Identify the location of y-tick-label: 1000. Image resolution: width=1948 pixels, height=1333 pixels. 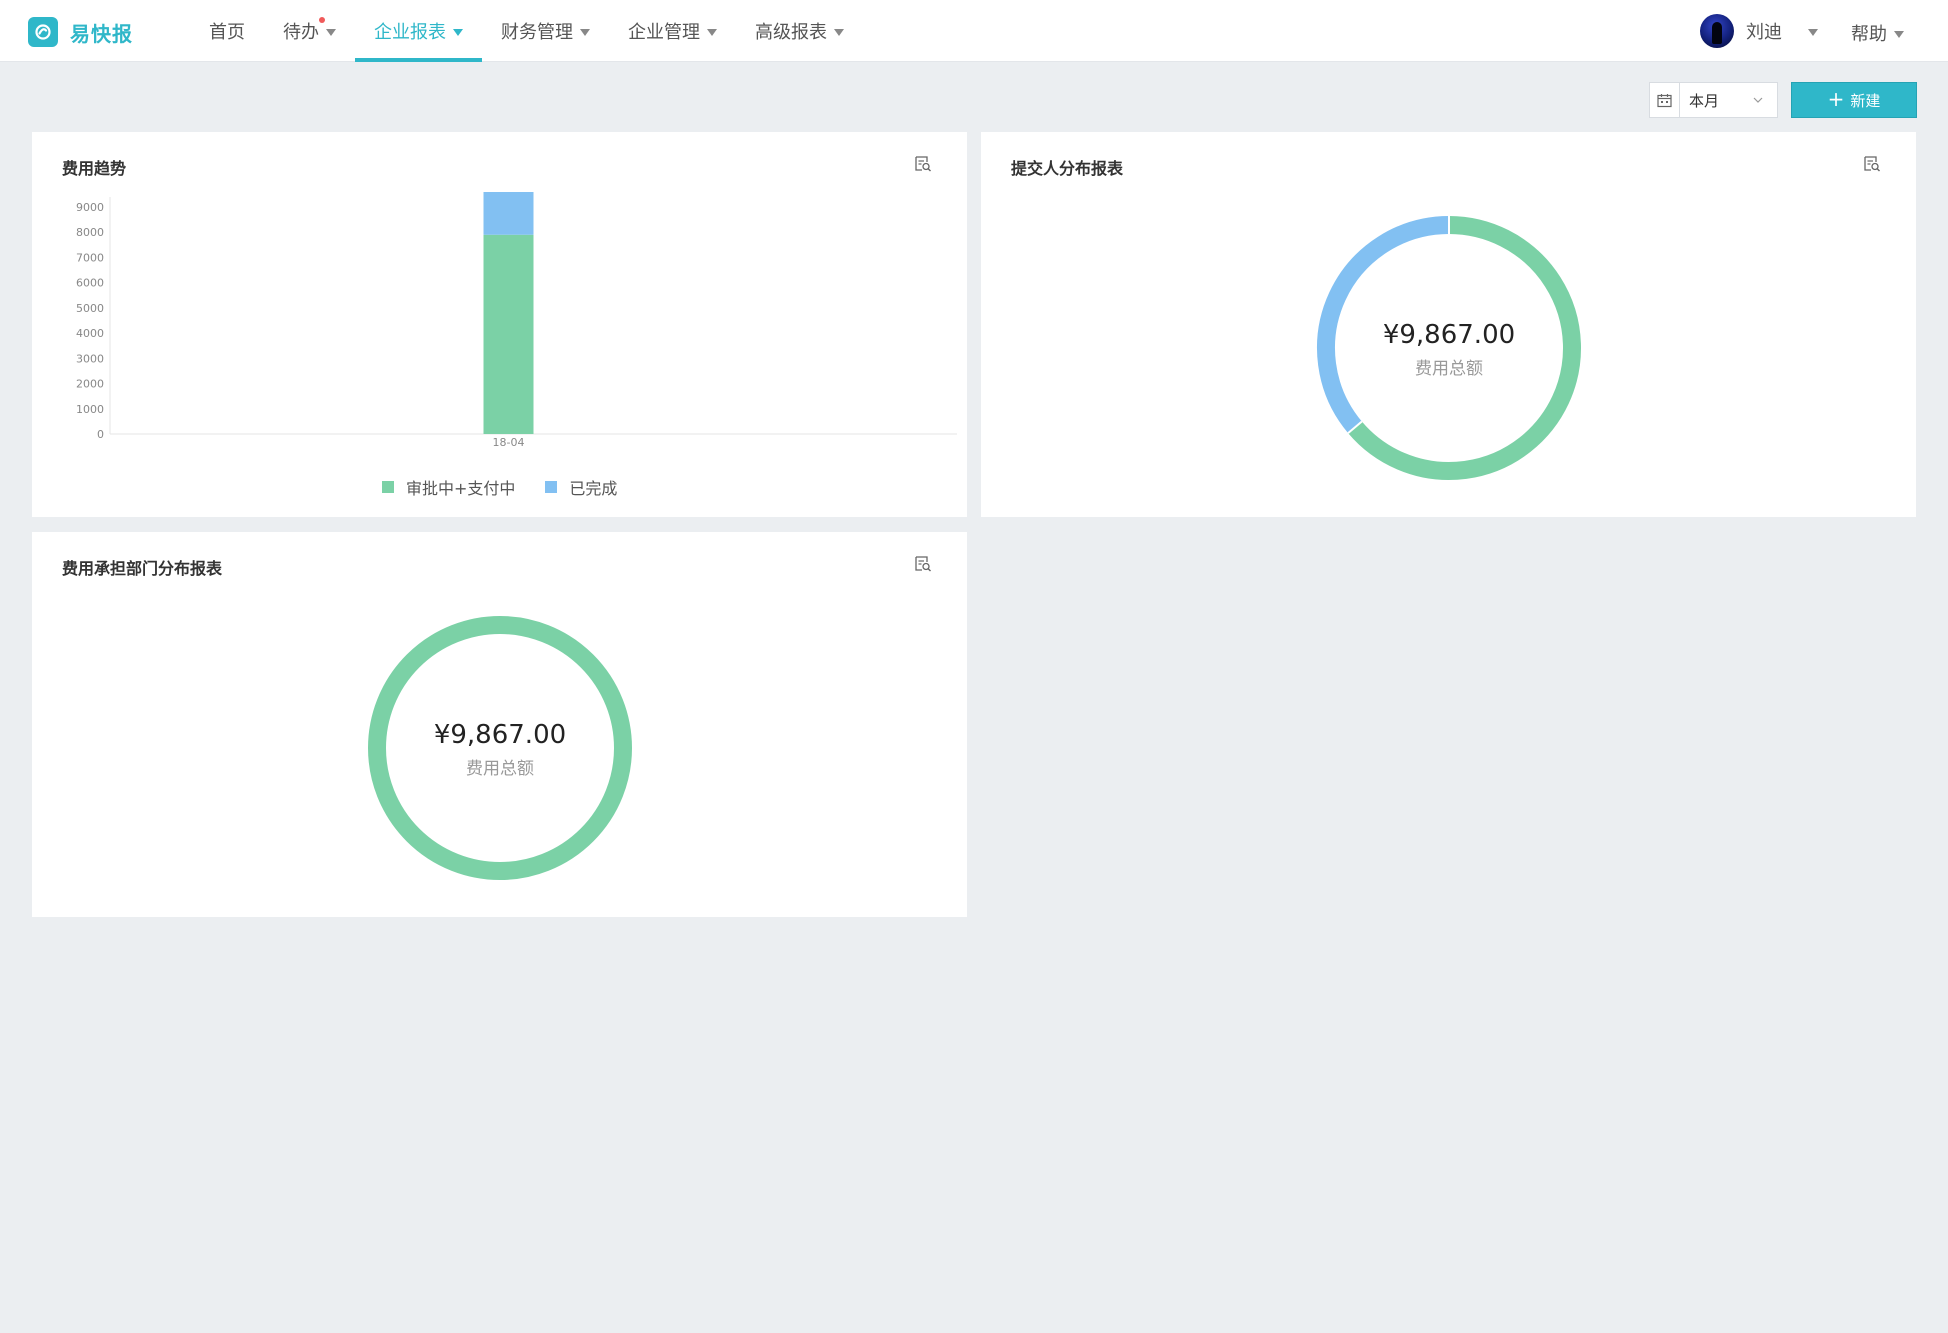
(90, 409).